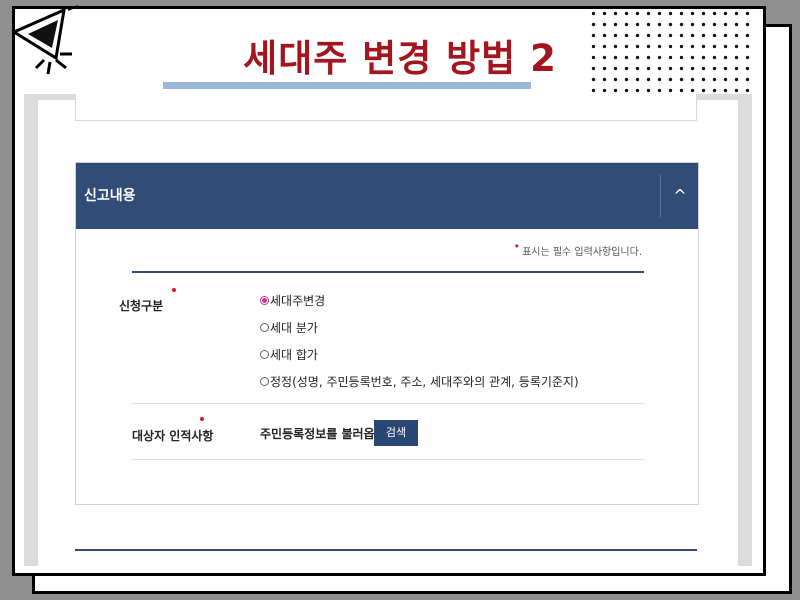  I want to click on request-type-label: 신청구분, so click(141, 306).